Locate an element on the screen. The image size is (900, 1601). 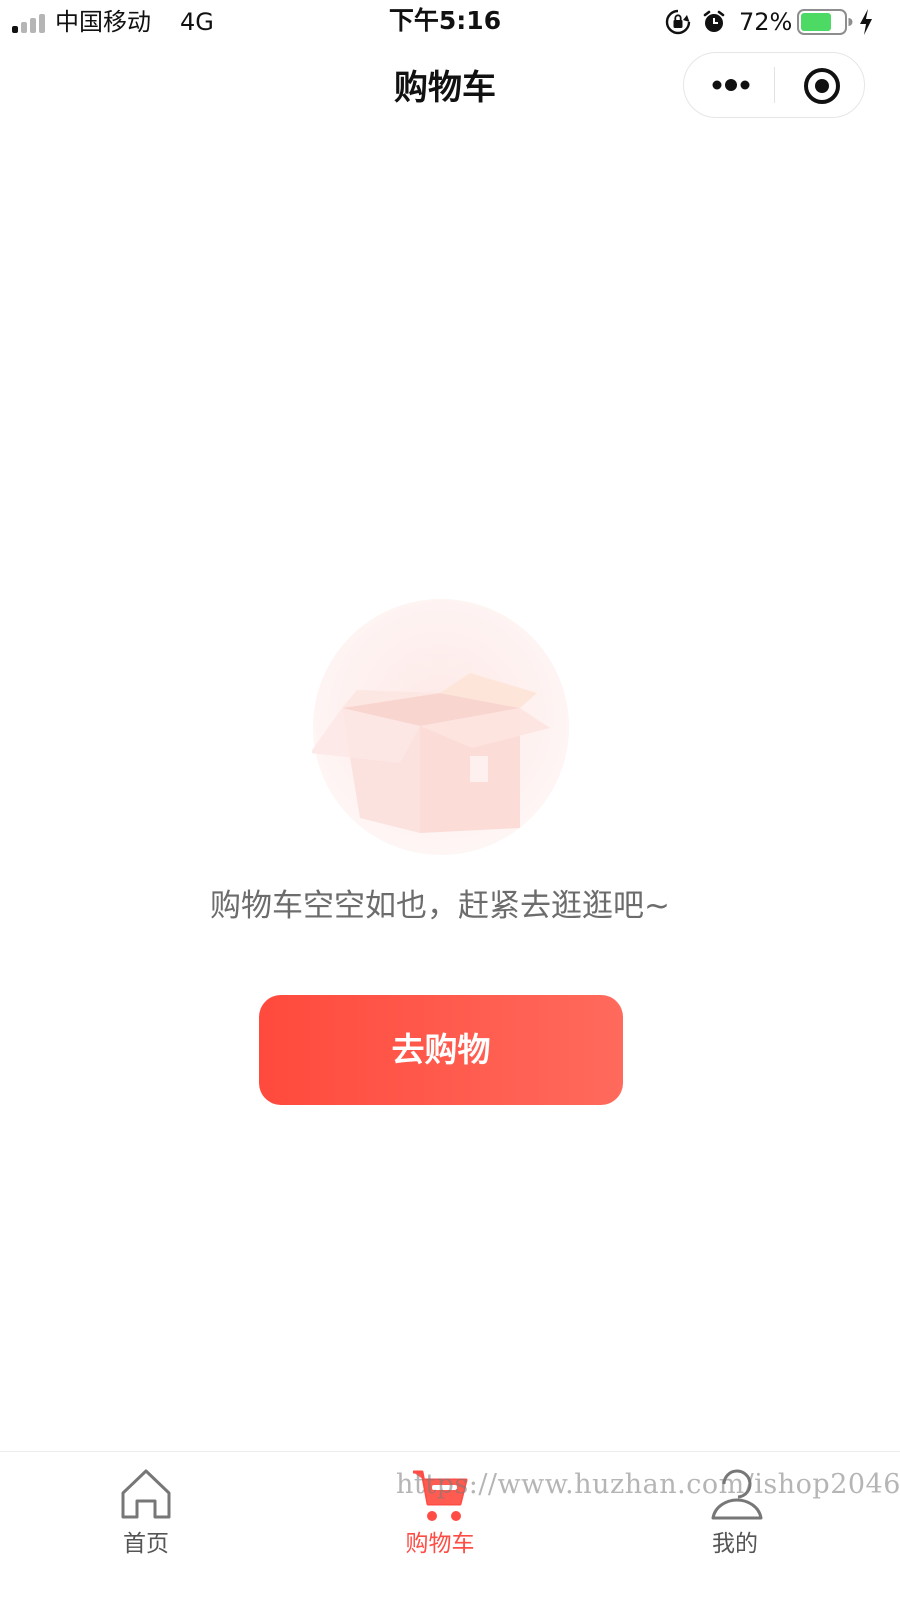
tab-mine-label: 我的 is located at coordinates (735, 1544).